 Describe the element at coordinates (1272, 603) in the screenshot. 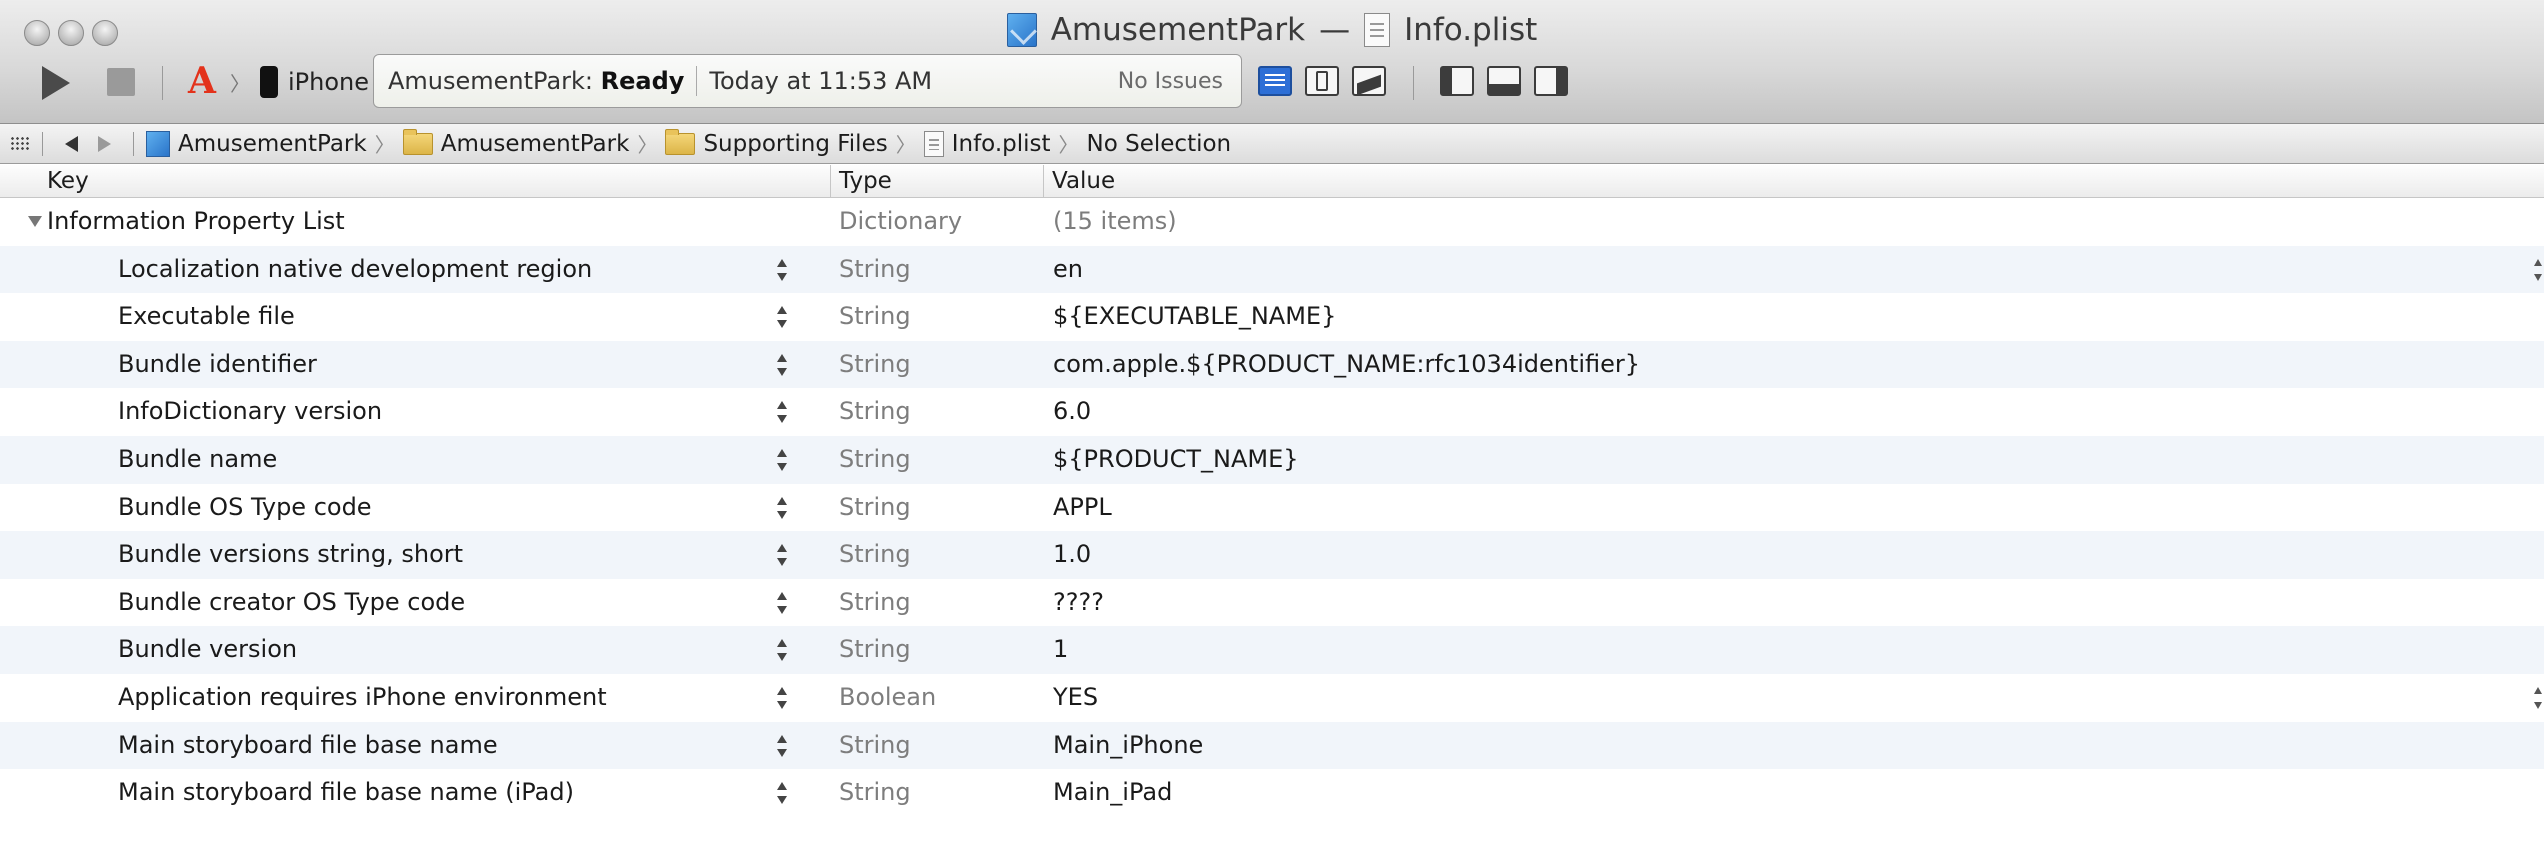

I see `plist-row: Bundle creator OS Type code String????` at that location.